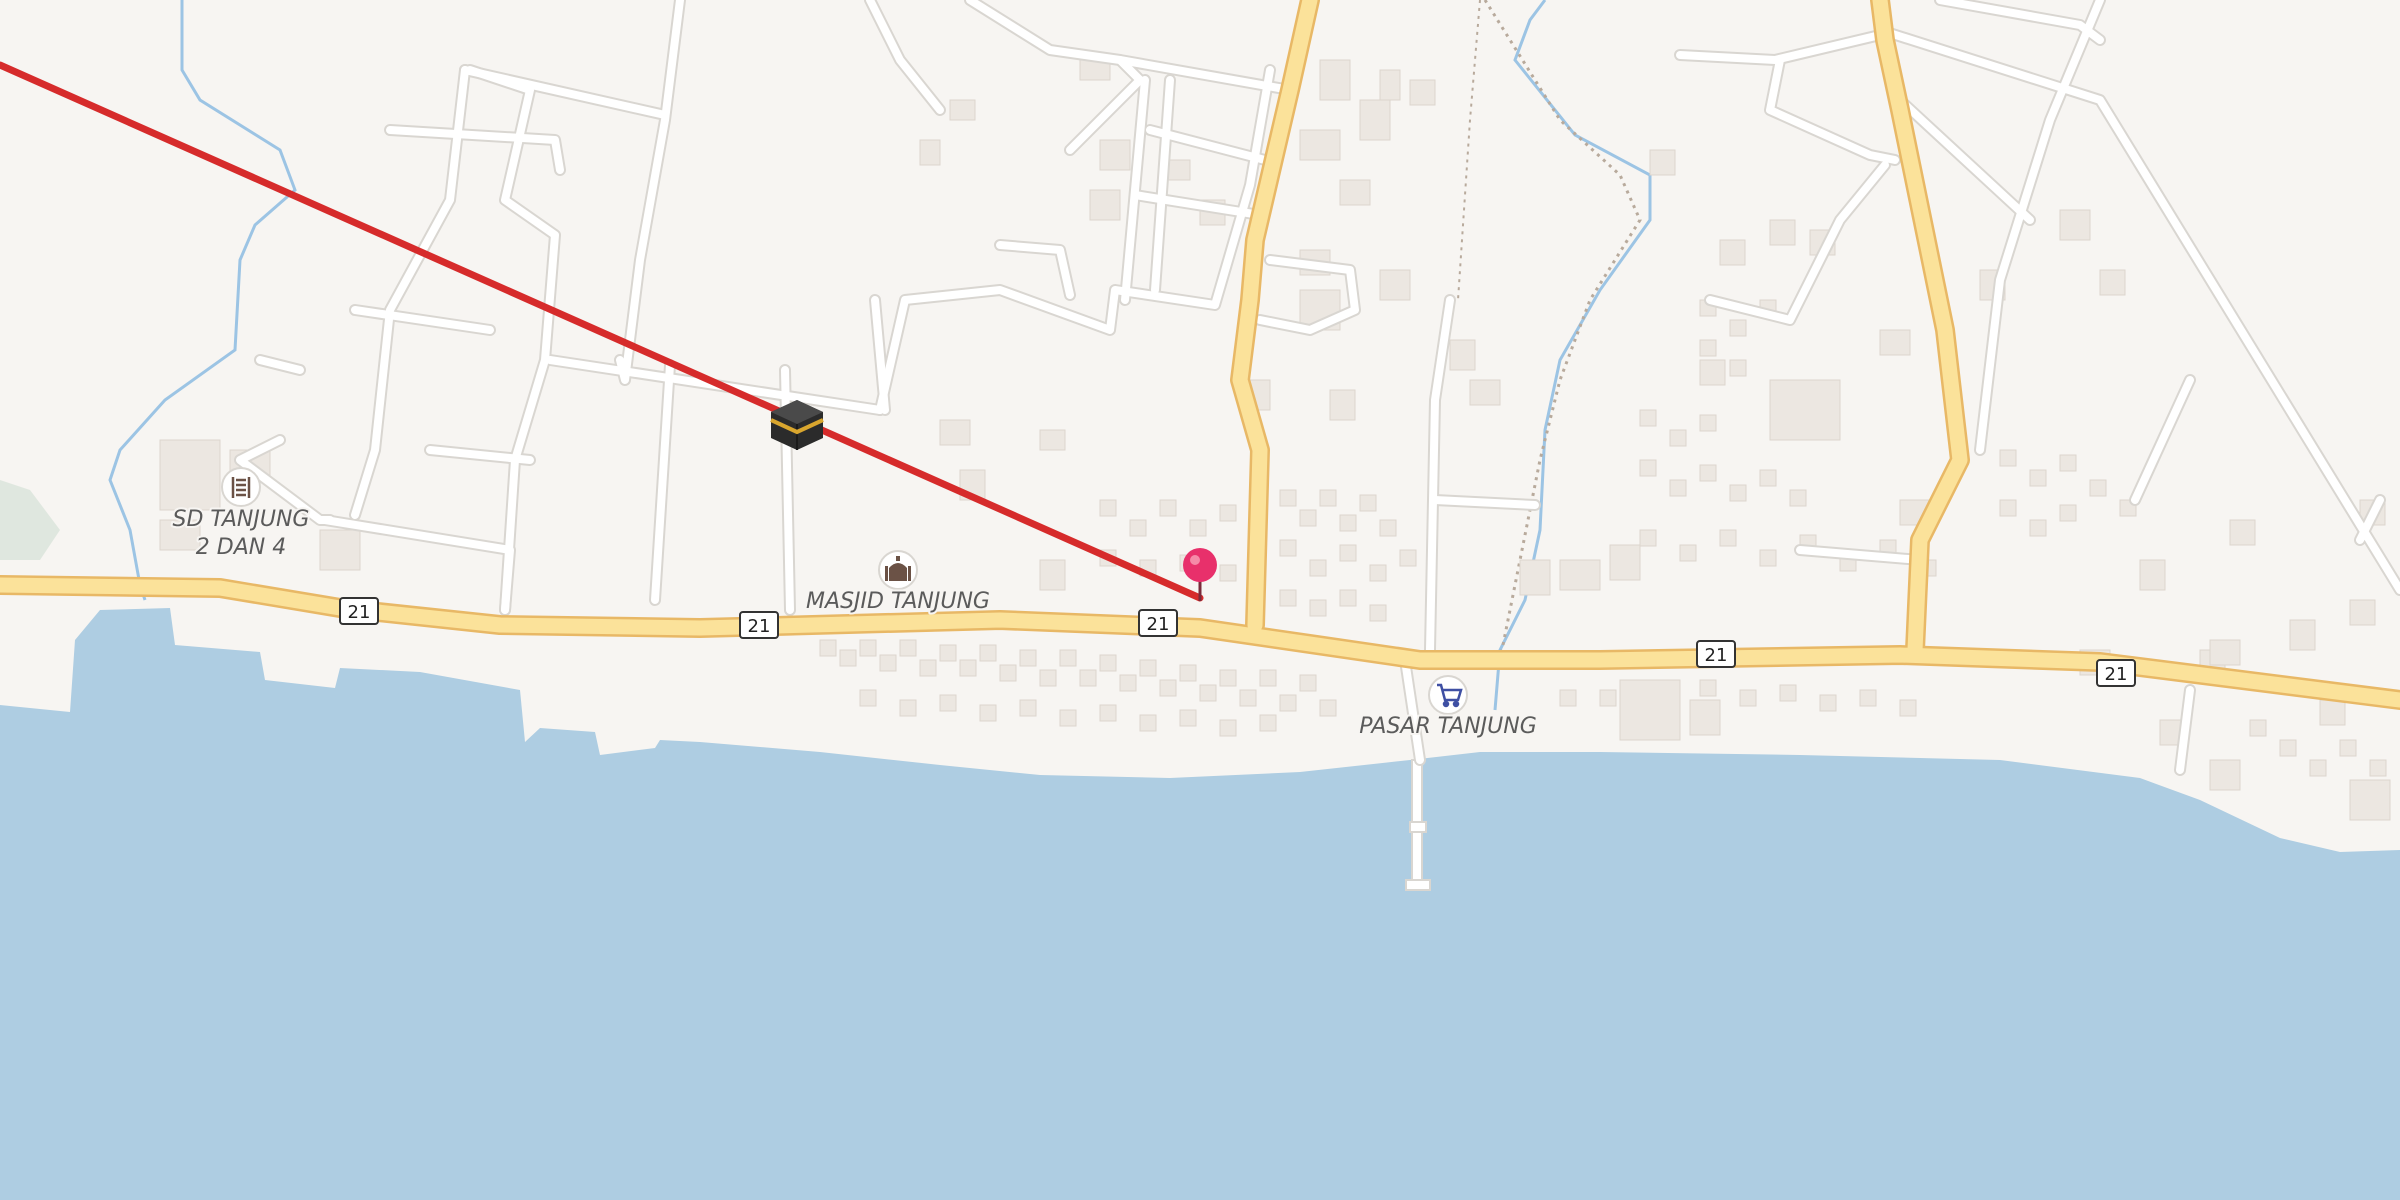  I want to click on poi-mosque-label: MASJID TANJUNG, so click(898, 601).